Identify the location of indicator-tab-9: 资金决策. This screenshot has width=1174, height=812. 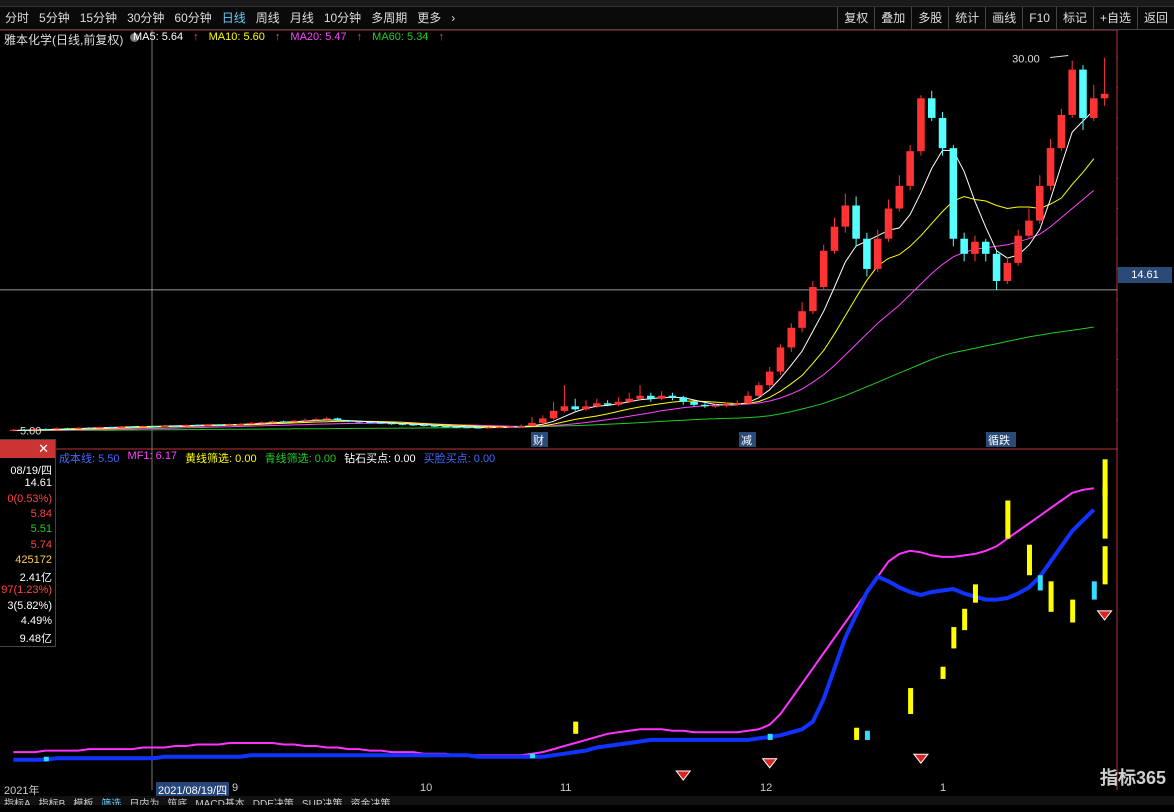
(370, 802).